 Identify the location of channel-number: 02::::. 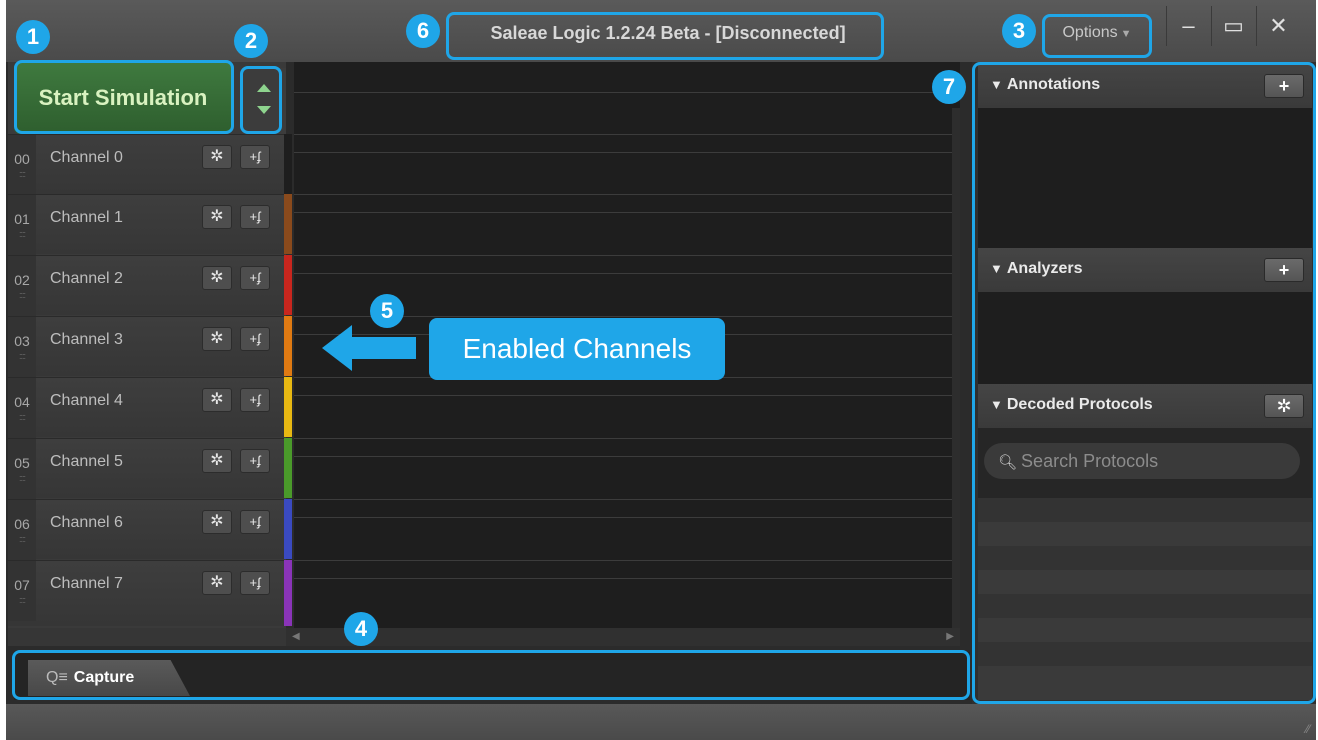
(22, 286).